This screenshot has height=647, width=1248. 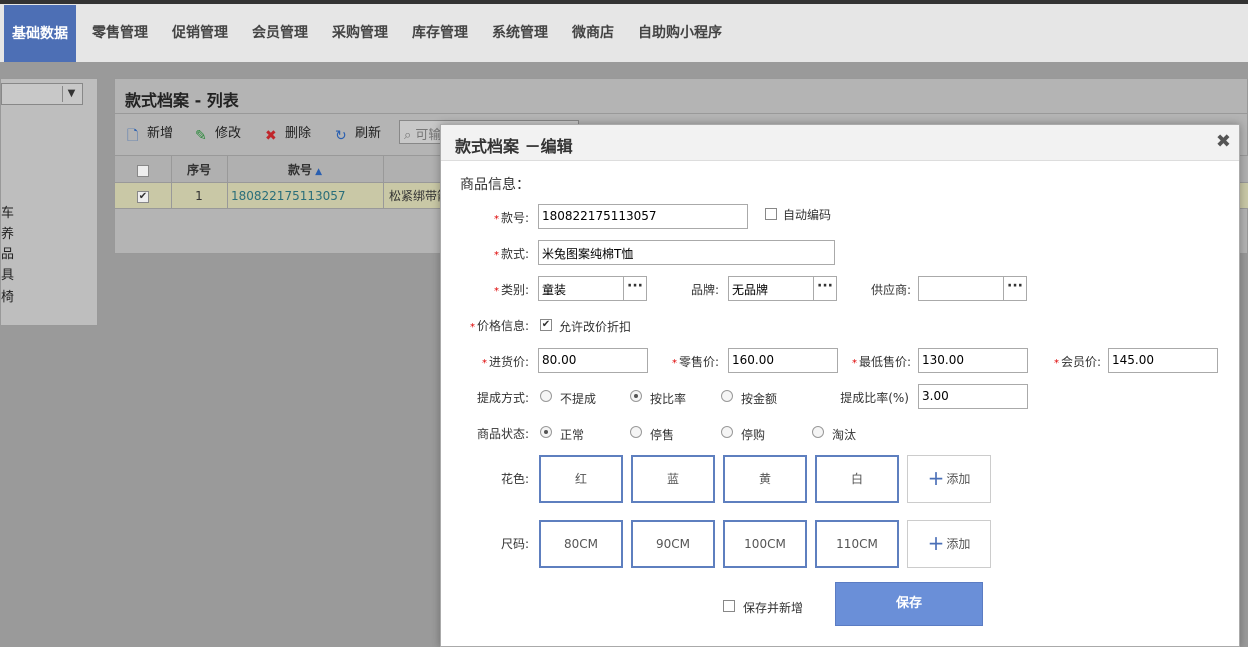 I want to click on header-code: 款号 ▲, so click(x=305, y=170).